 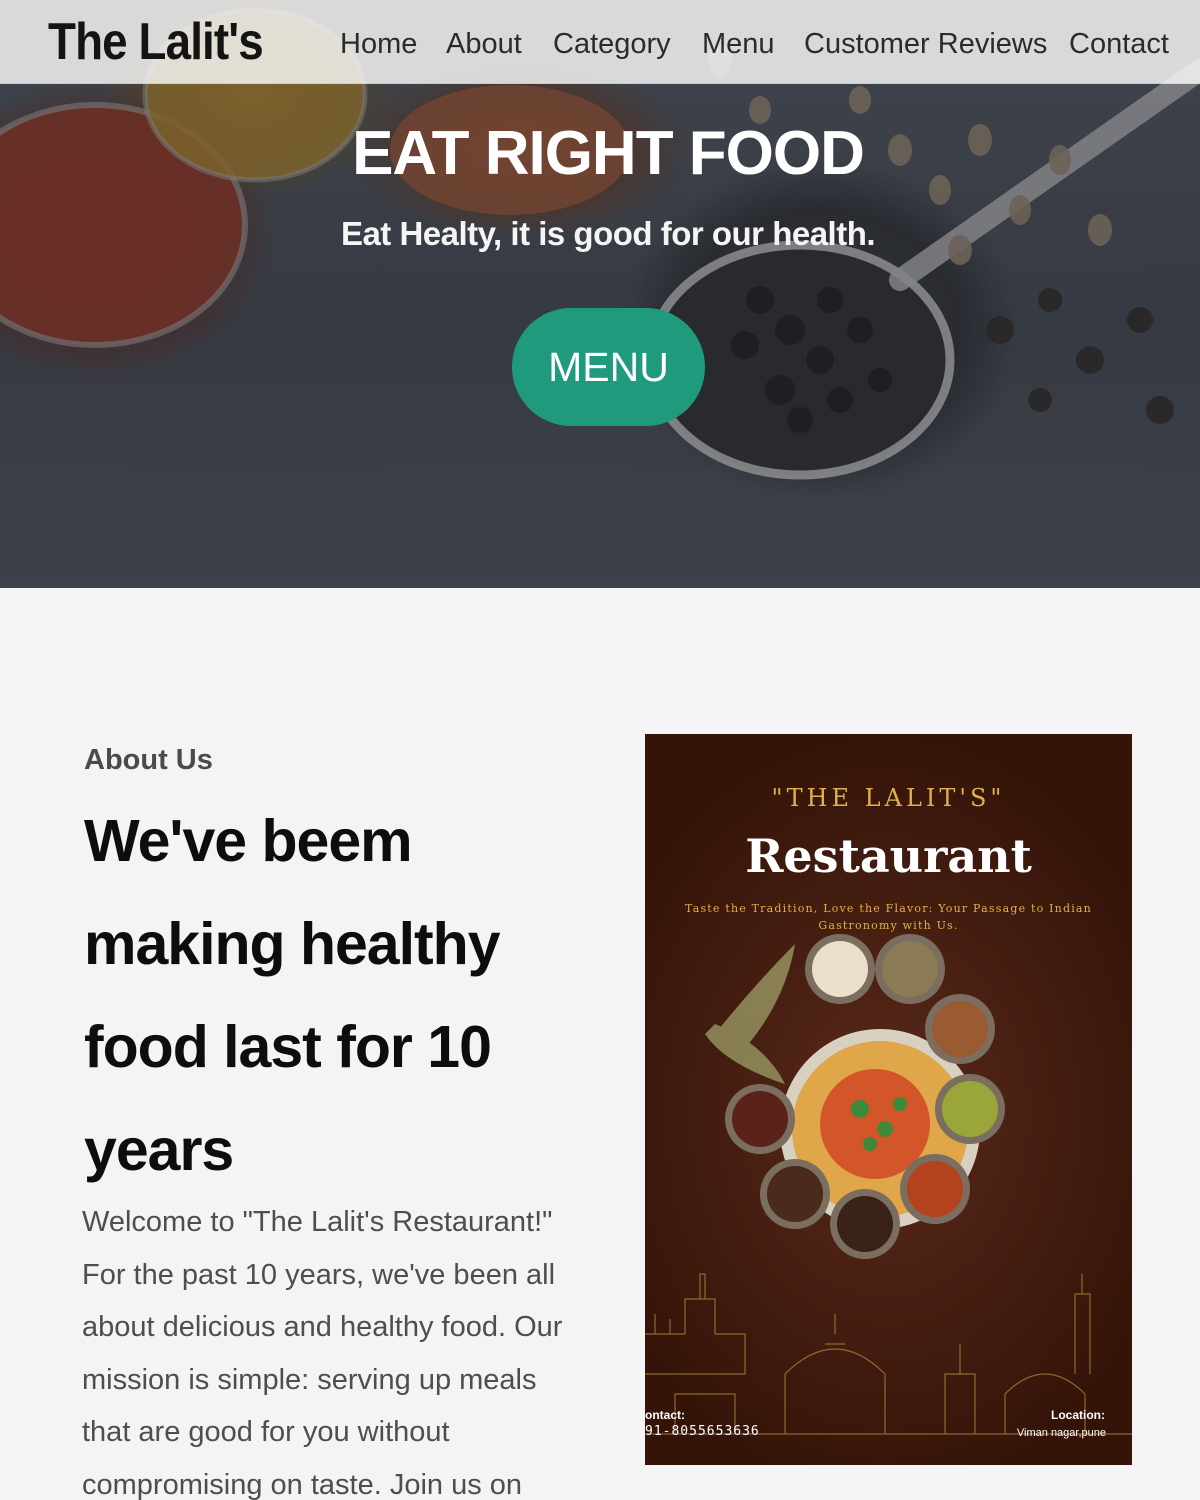 I want to click on poster-location-value: Viman nagar,pune, so click(x=1061, y=1433).